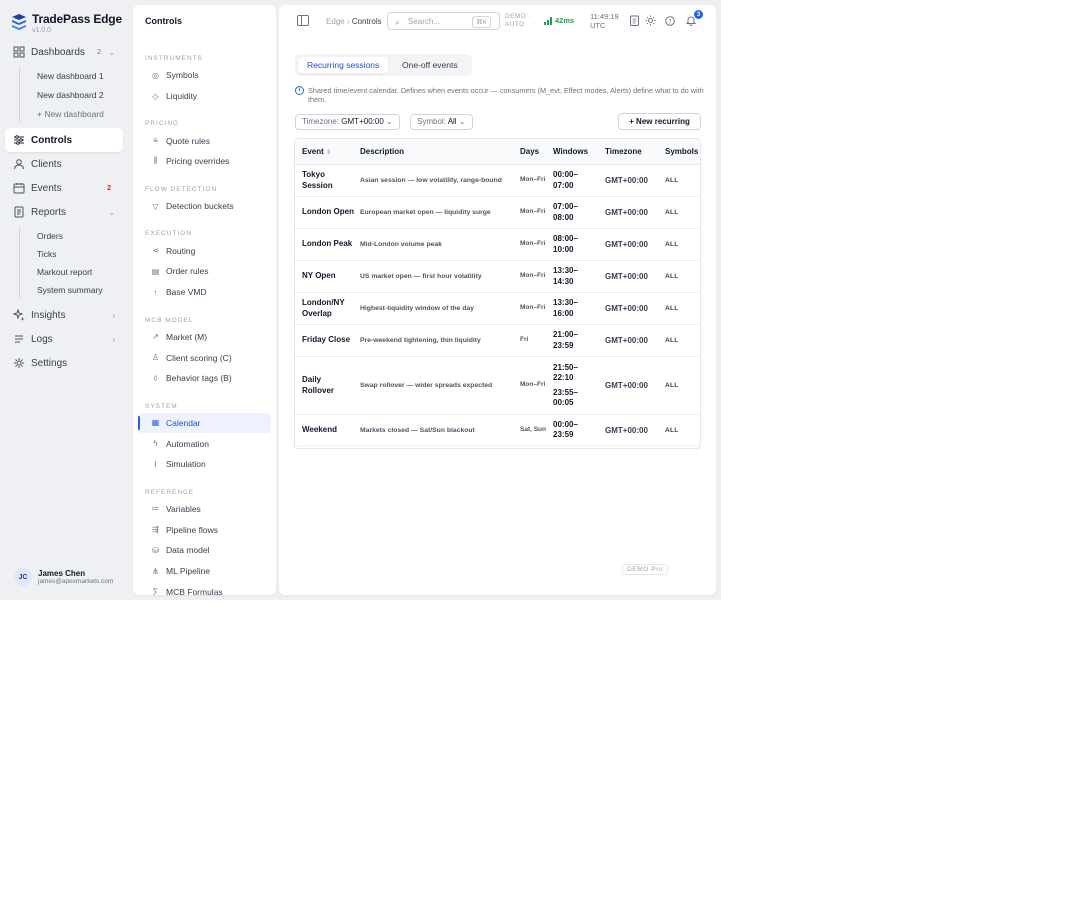 This screenshot has height=898, width=1081. I want to click on event-description: Mid-London volume peak, so click(434, 244).